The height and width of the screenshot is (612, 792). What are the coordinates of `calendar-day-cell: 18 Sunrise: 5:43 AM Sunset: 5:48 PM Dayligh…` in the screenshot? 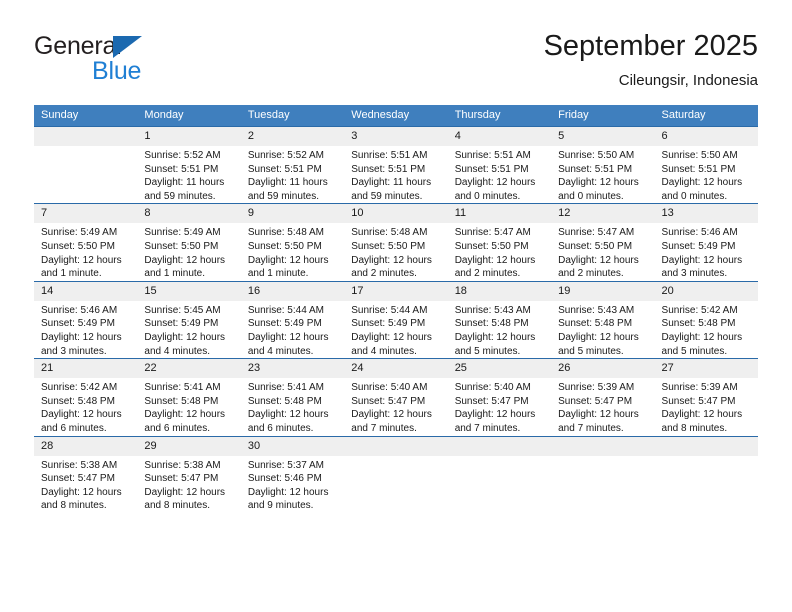 It's located at (499, 319).